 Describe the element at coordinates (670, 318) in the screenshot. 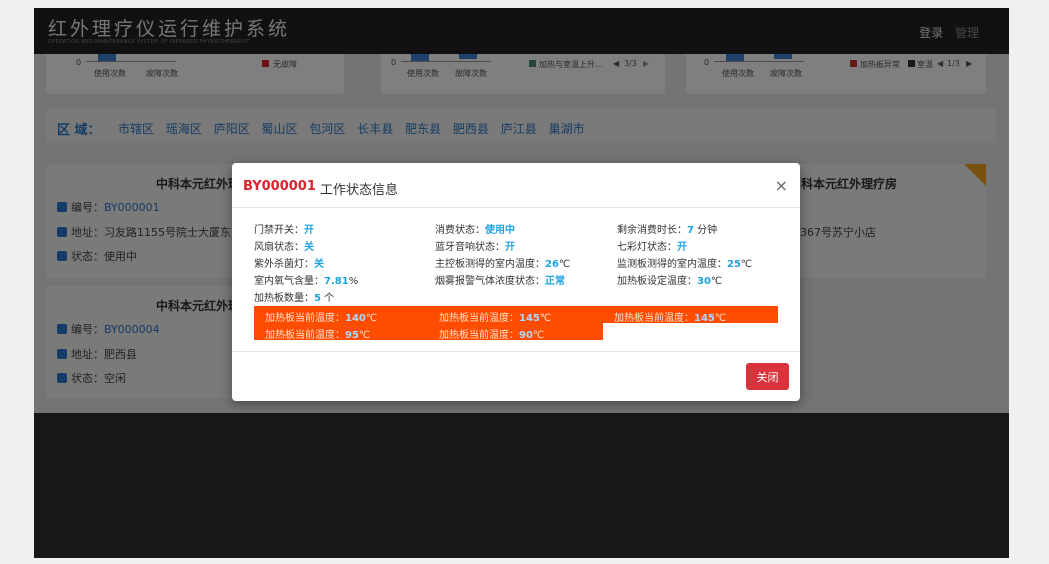

I see `heater-temp-3: 加热板当前温度：145℃` at that location.